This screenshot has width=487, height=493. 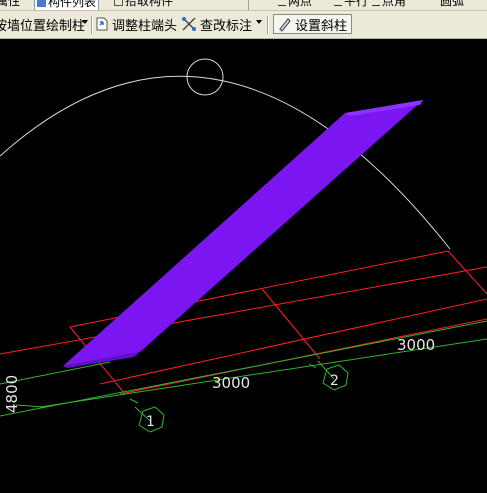 What do you see at coordinates (291, 324) in the screenshot?
I see `grid-line` at bounding box center [291, 324].